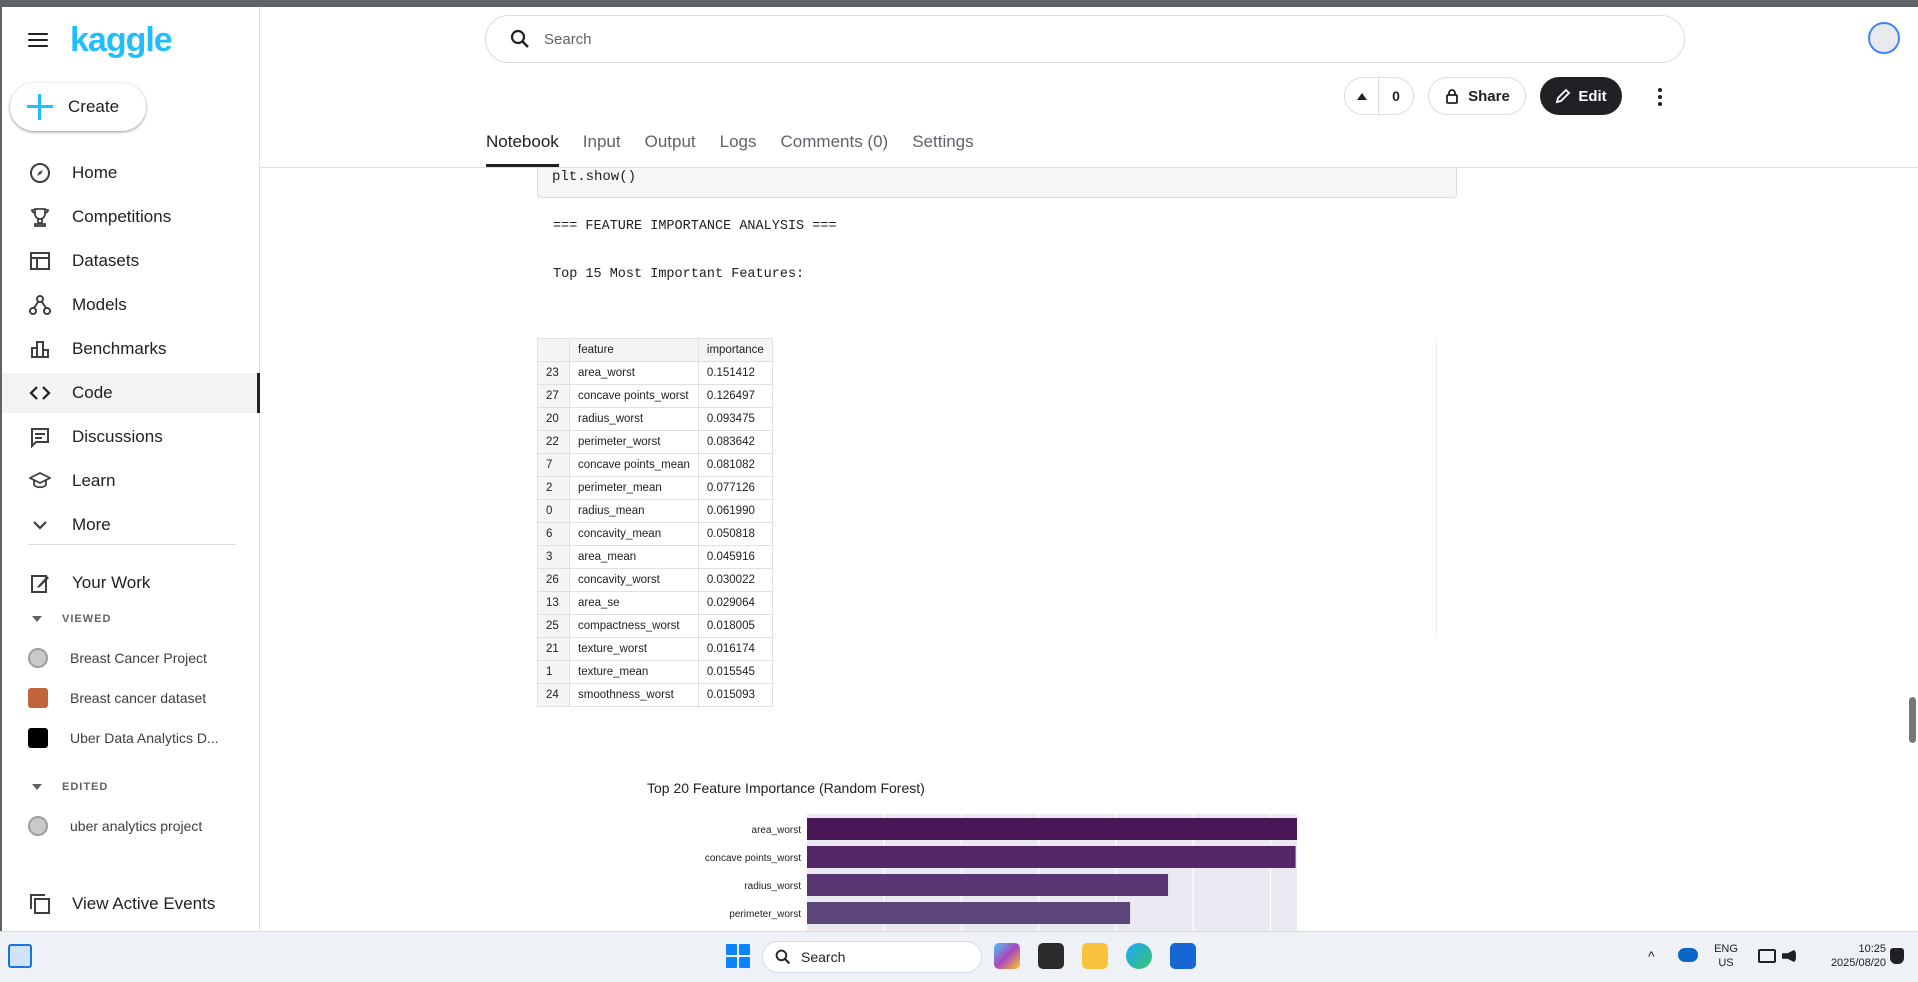  Describe the element at coordinates (38, 41) in the screenshot. I see `menu-icon` at that location.